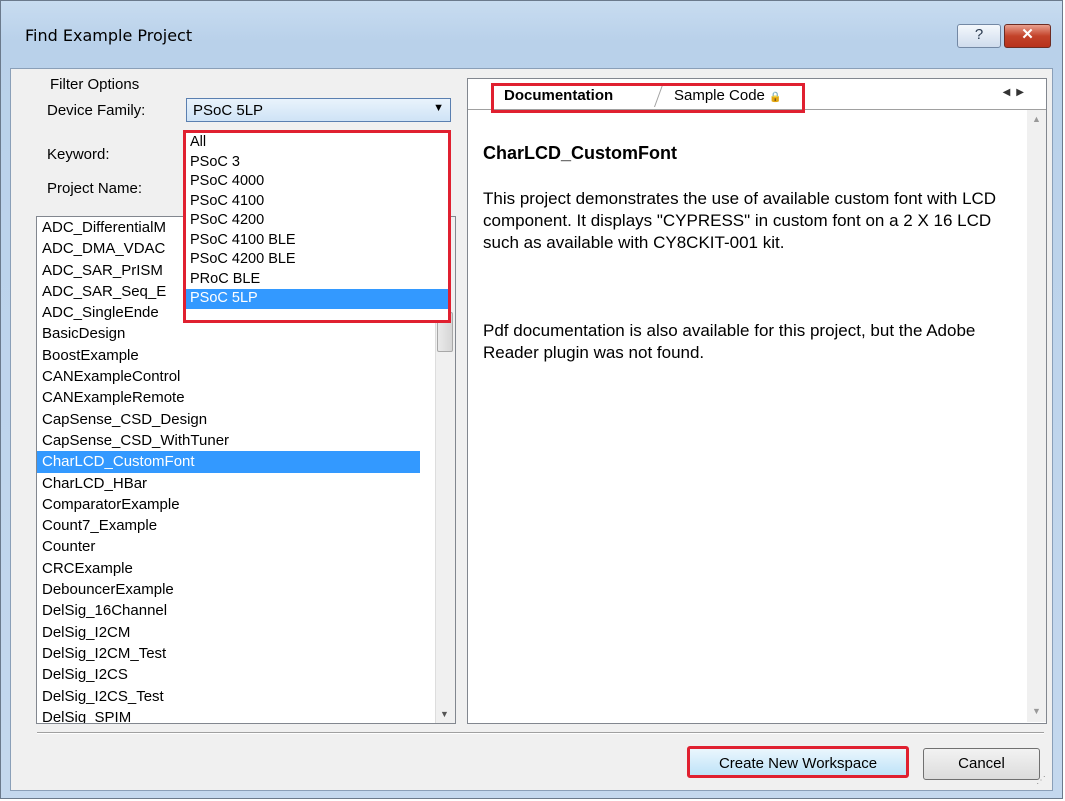 Image resolution: width=1065 pixels, height=801 pixels. What do you see at coordinates (228, 462) in the screenshot?
I see `list-item: CharLCD_CustomFont` at bounding box center [228, 462].